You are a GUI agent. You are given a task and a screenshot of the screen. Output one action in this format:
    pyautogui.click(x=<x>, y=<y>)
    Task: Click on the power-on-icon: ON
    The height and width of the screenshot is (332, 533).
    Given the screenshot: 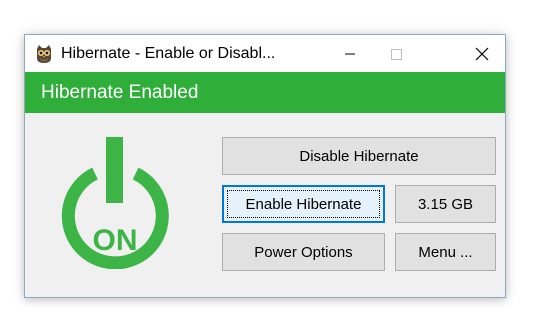 What is the action you would take?
    pyautogui.click(x=115, y=203)
    